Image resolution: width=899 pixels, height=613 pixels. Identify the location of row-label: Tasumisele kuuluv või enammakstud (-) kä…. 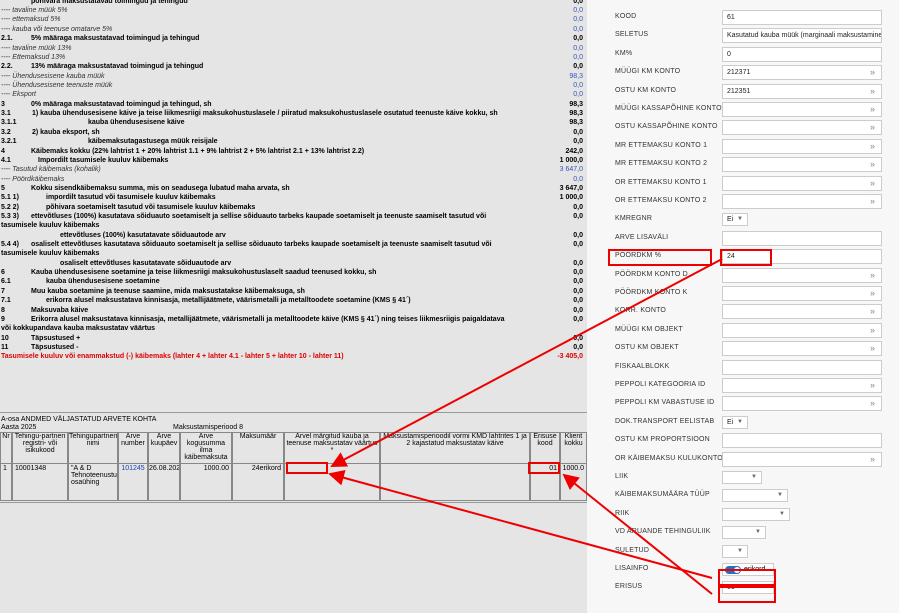
(172, 356).